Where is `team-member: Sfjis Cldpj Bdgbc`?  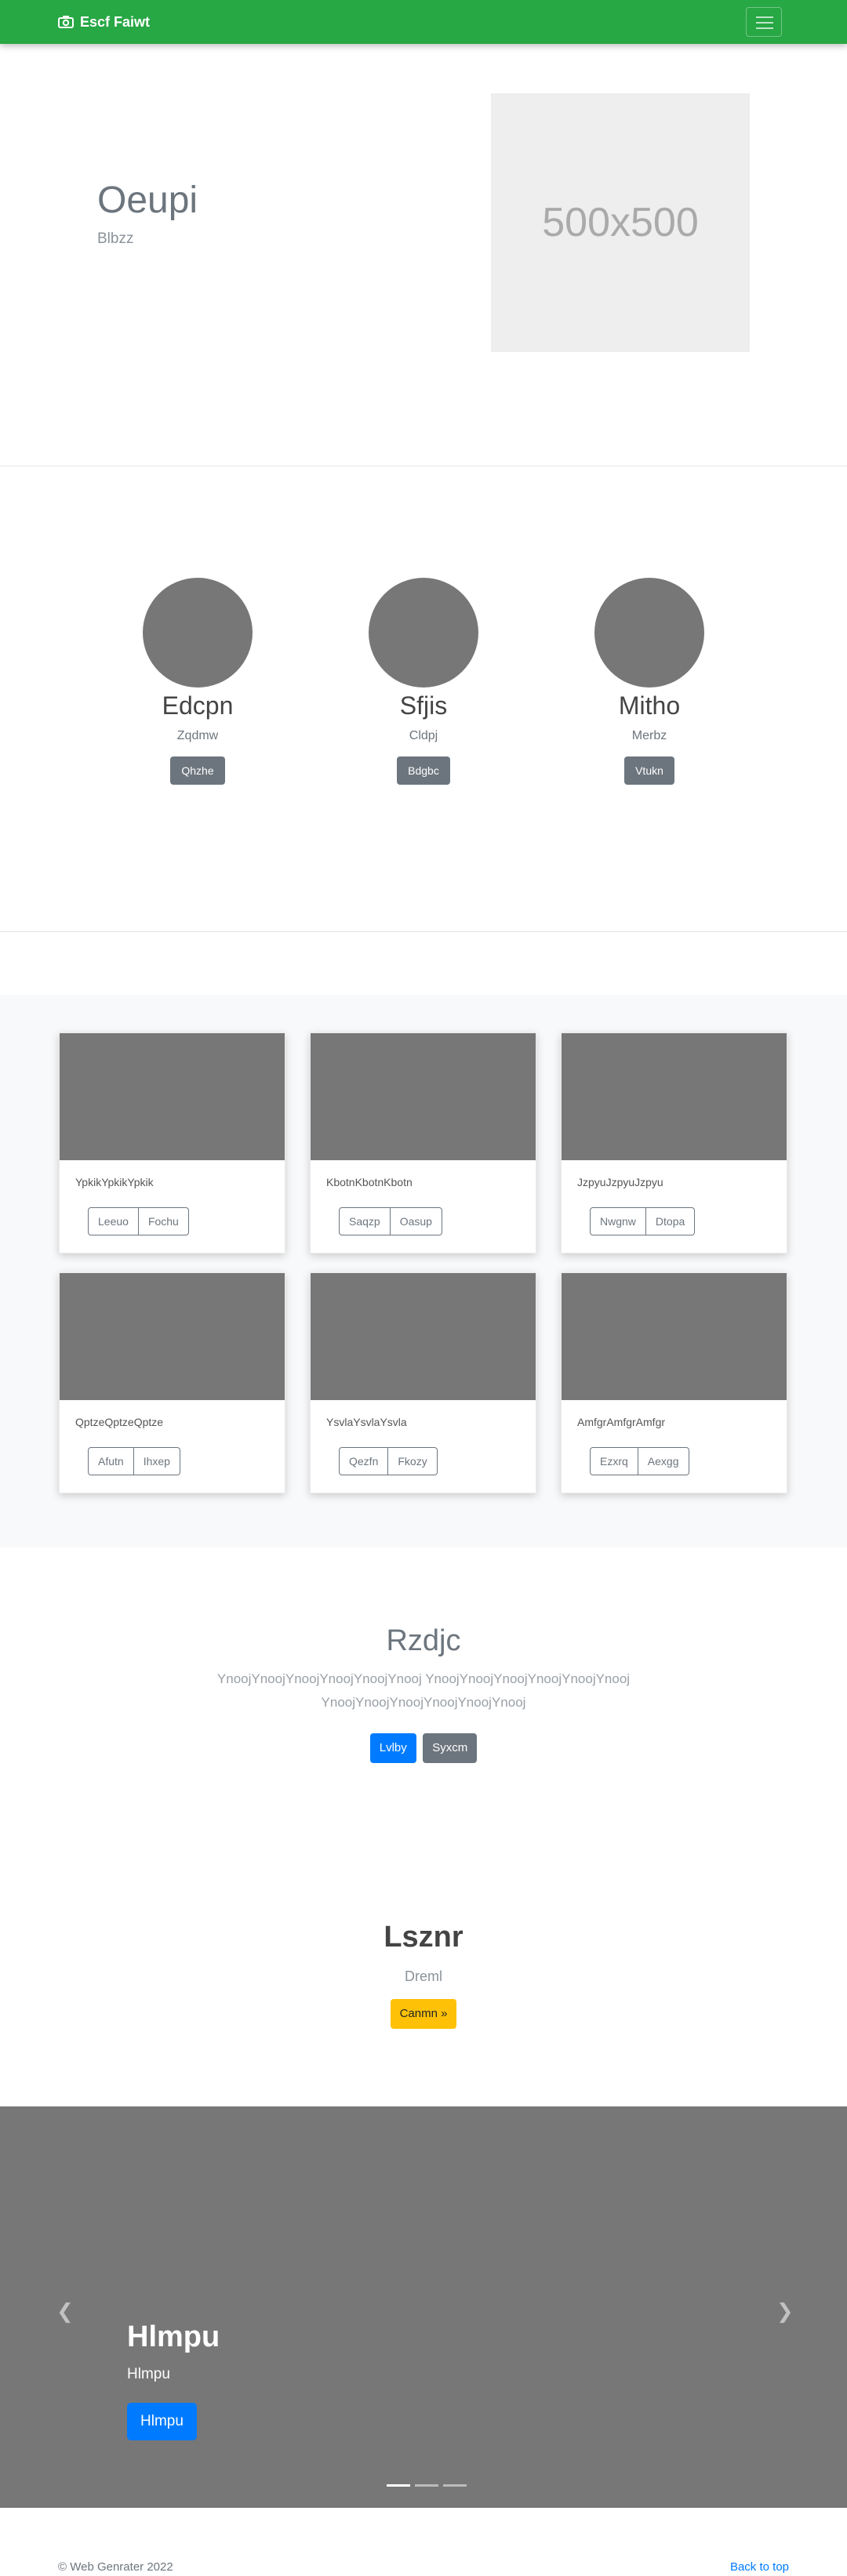 team-member: Sfjis Cldpj Bdgbc is located at coordinates (423, 682).